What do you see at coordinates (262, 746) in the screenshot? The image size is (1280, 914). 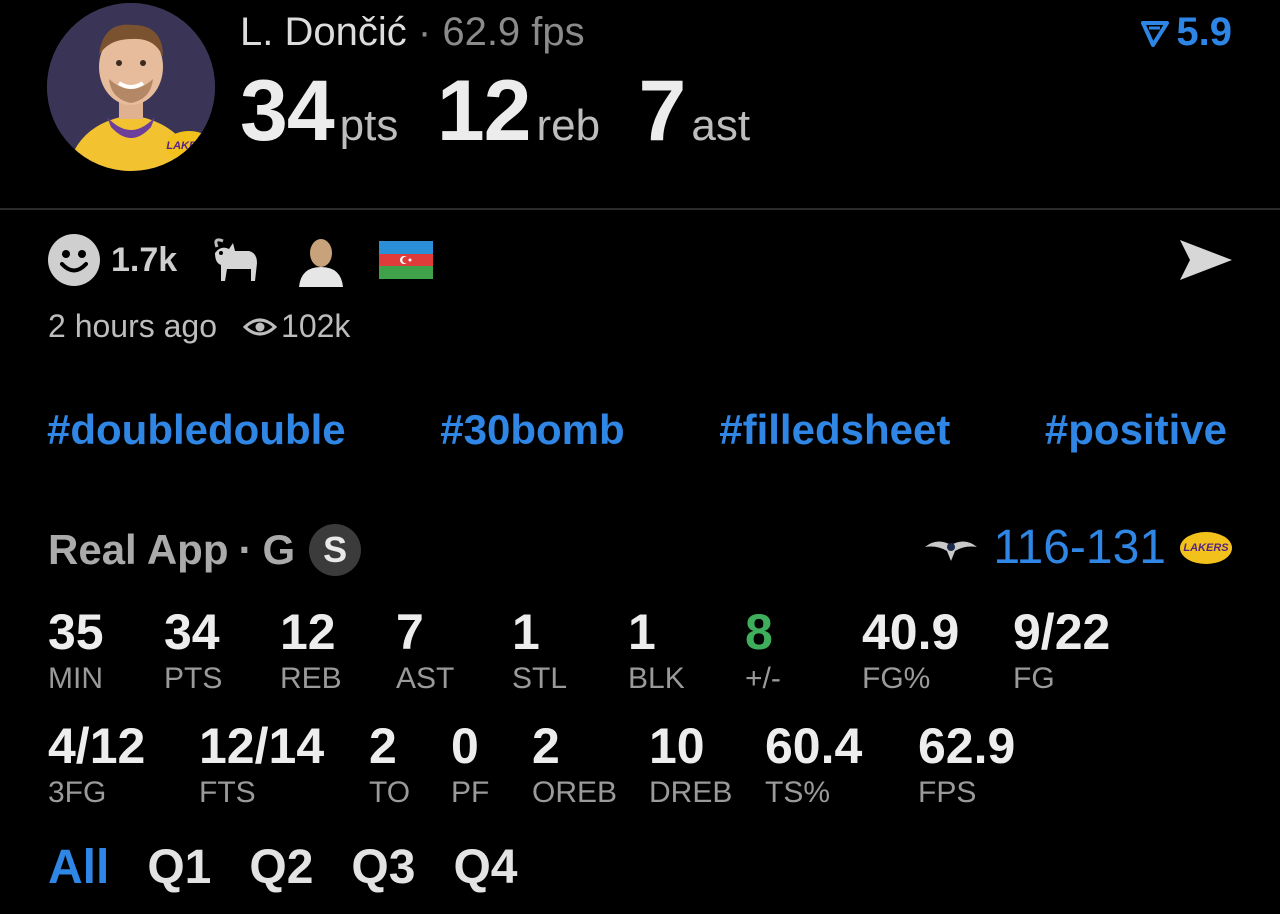 I see `stat-value: 12/14` at bounding box center [262, 746].